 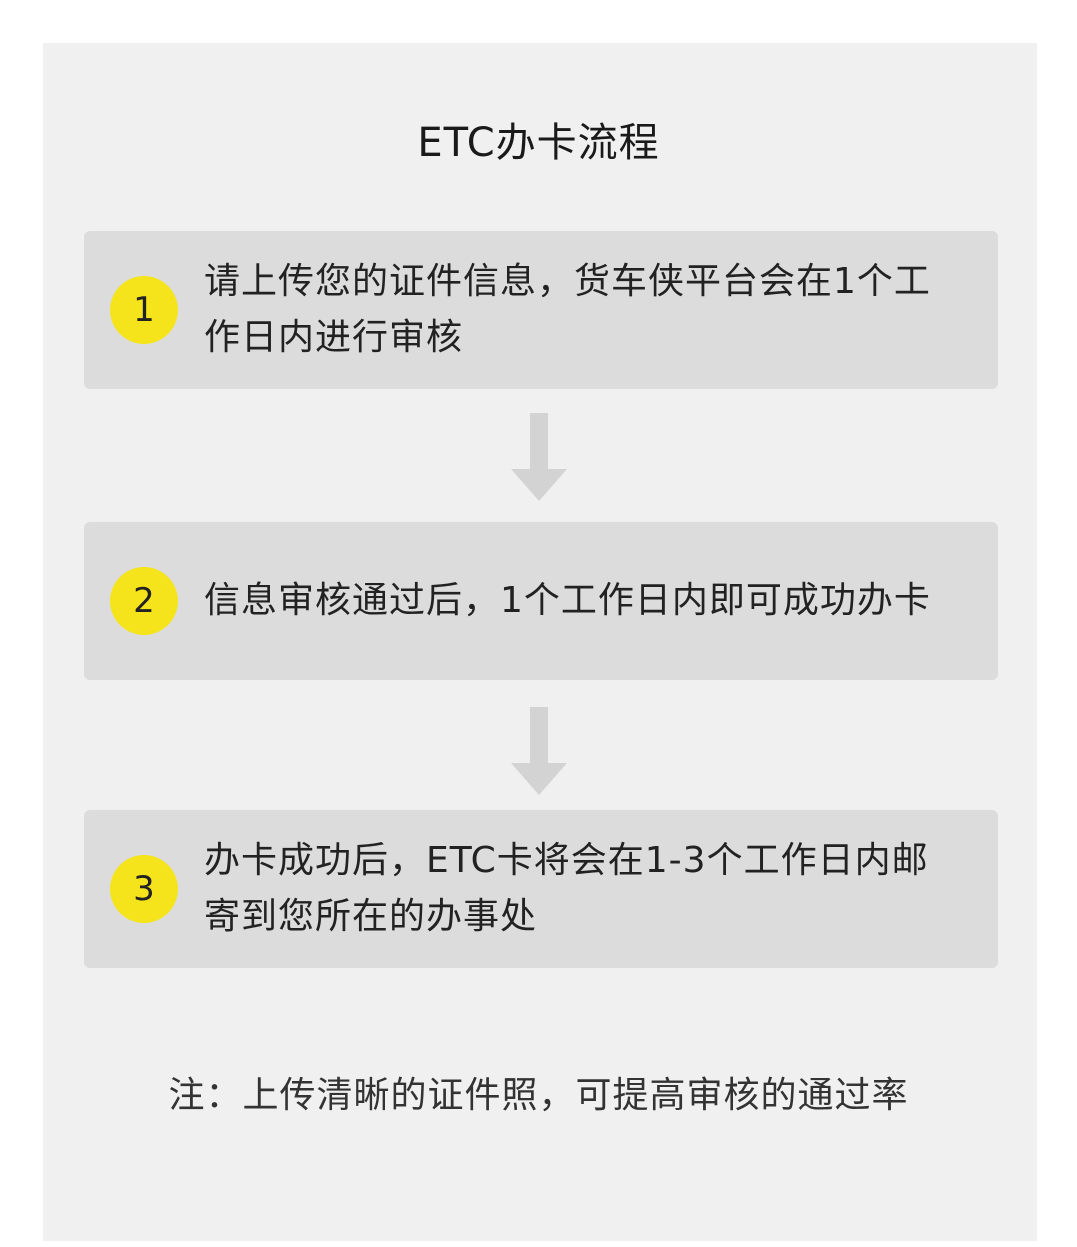 What do you see at coordinates (538, 1095) in the screenshot?
I see `footnote: 注：上传清晰的证件照，可提高审核的通过率` at bounding box center [538, 1095].